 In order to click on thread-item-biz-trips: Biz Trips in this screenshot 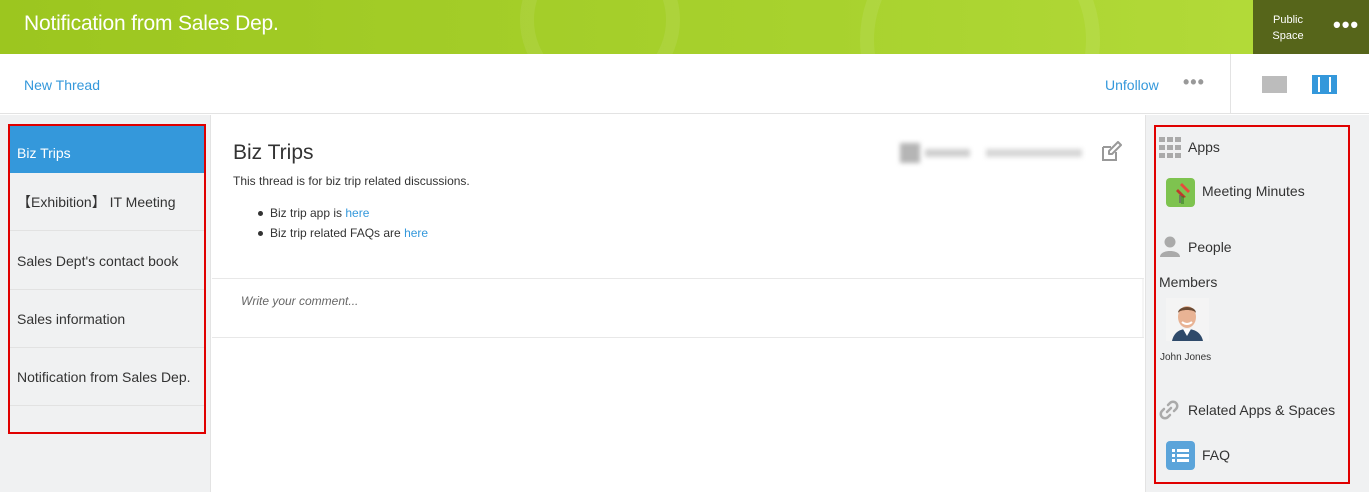, I will do `click(106, 152)`.